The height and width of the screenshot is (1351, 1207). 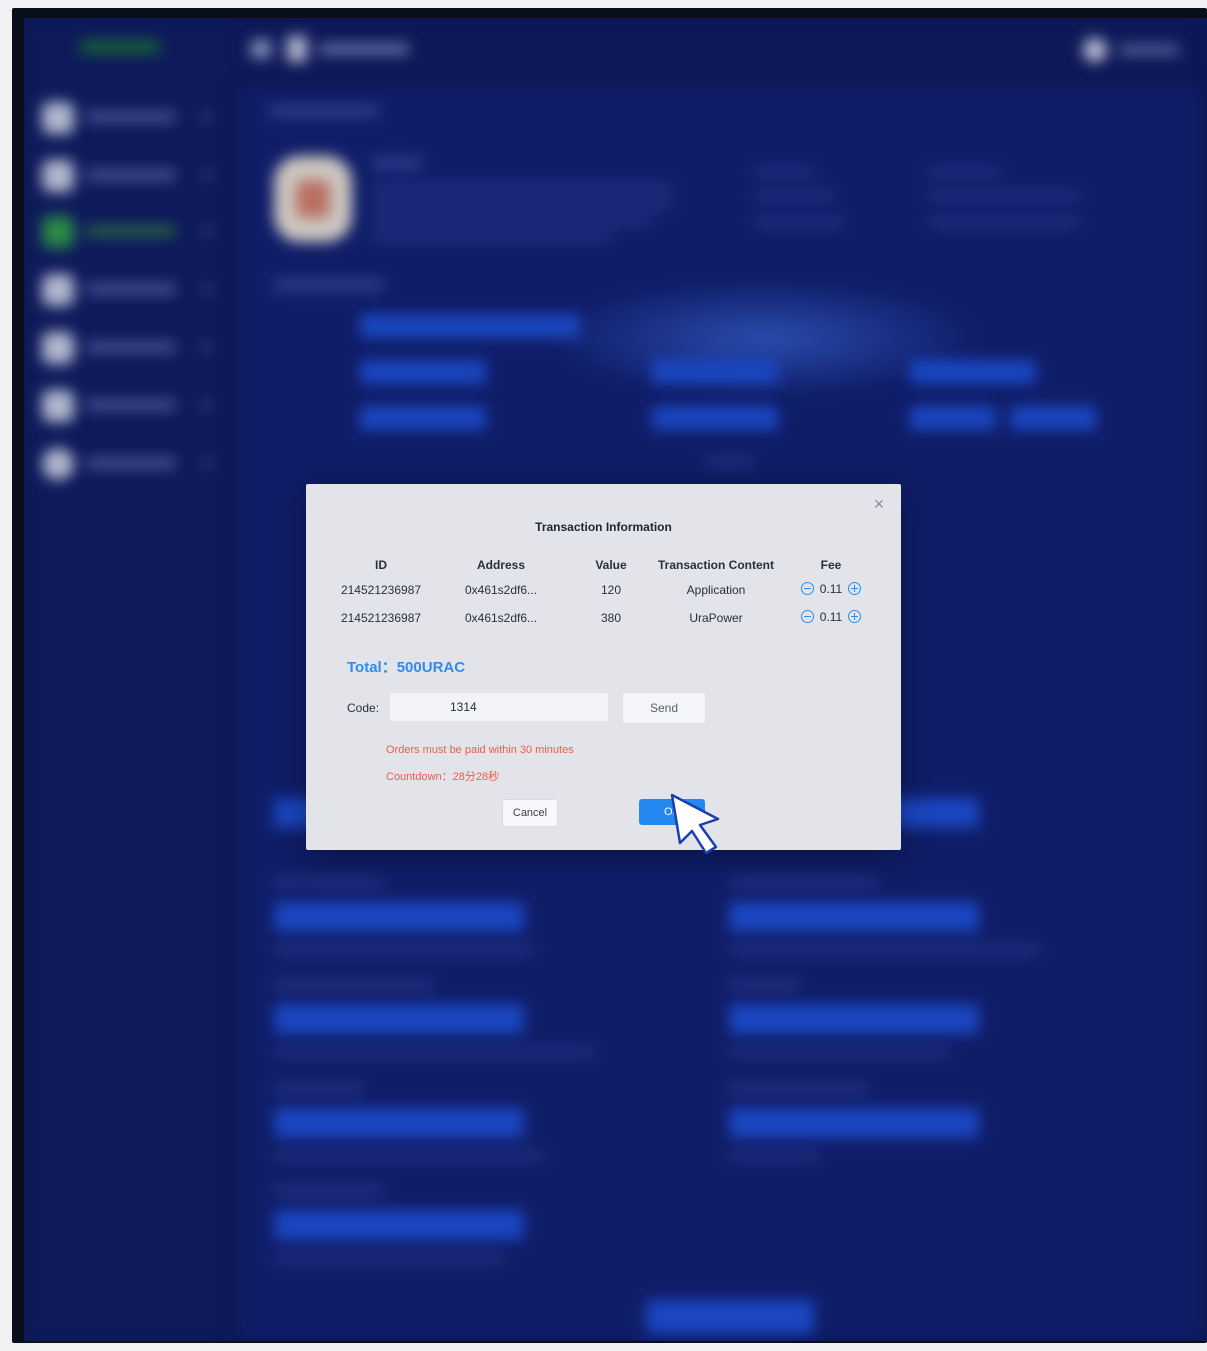 What do you see at coordinates (363, 708) in the screenshot?
I see `code-label: Code:` at bounding box center [363, 708].